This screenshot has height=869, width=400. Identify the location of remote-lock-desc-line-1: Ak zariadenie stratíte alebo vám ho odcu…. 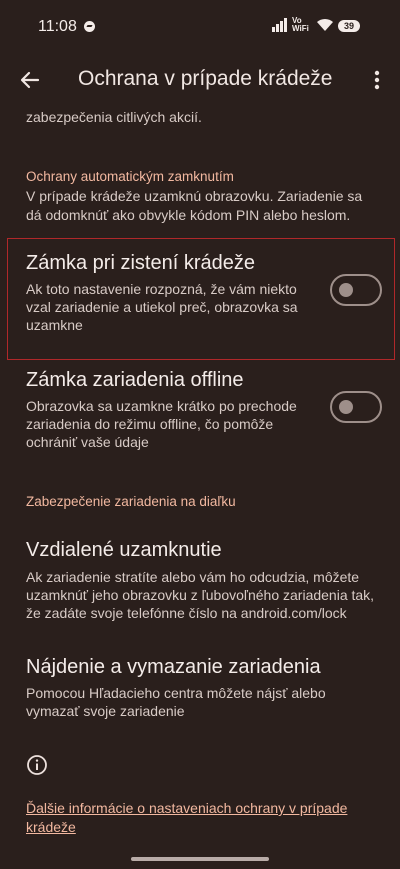
(193, 577).